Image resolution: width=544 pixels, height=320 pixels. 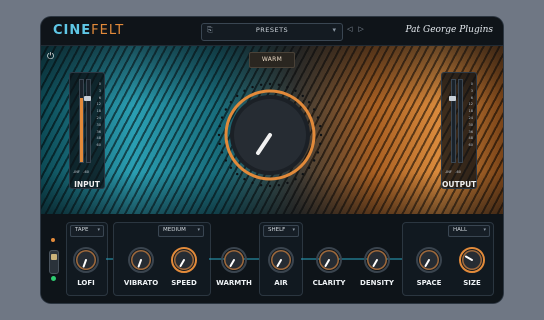 What do you see at coordinates (98, 104) in the screenshot?
I see `input-tick: 12` at bounding box center [98, 104].